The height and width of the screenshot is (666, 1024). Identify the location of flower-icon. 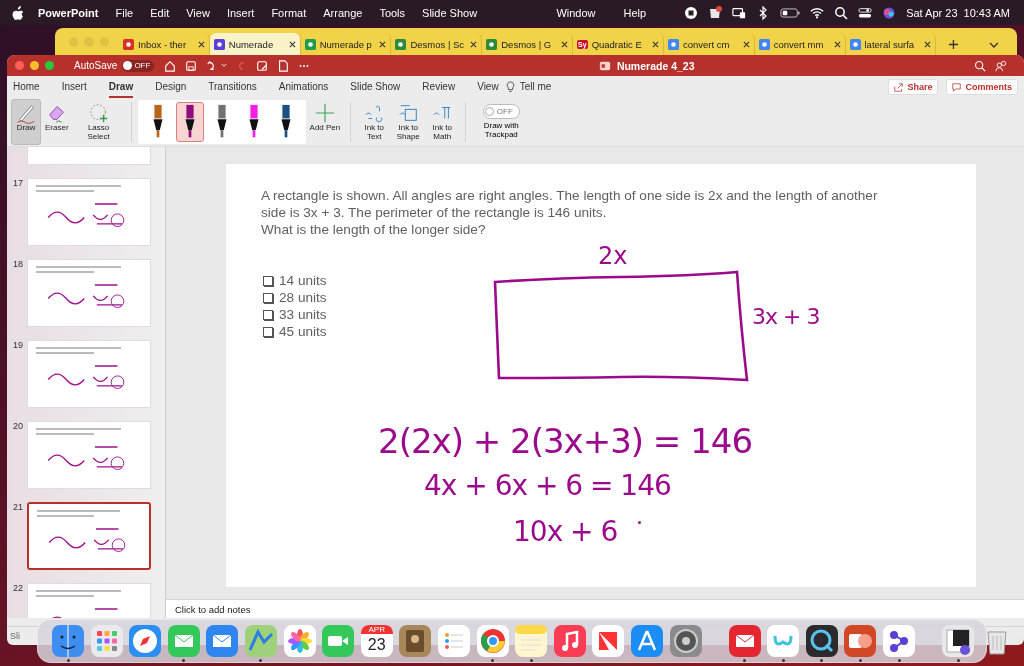
(299, 641).